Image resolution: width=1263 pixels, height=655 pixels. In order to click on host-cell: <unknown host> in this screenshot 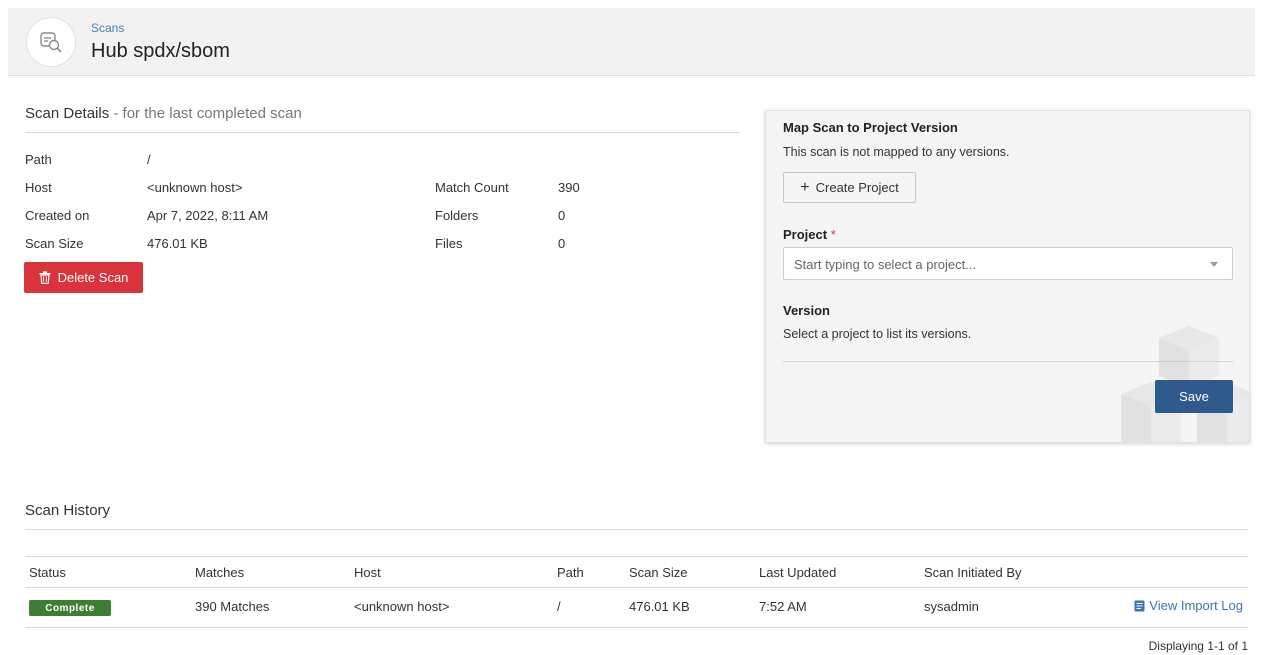, I will do `click(402, 606)`.